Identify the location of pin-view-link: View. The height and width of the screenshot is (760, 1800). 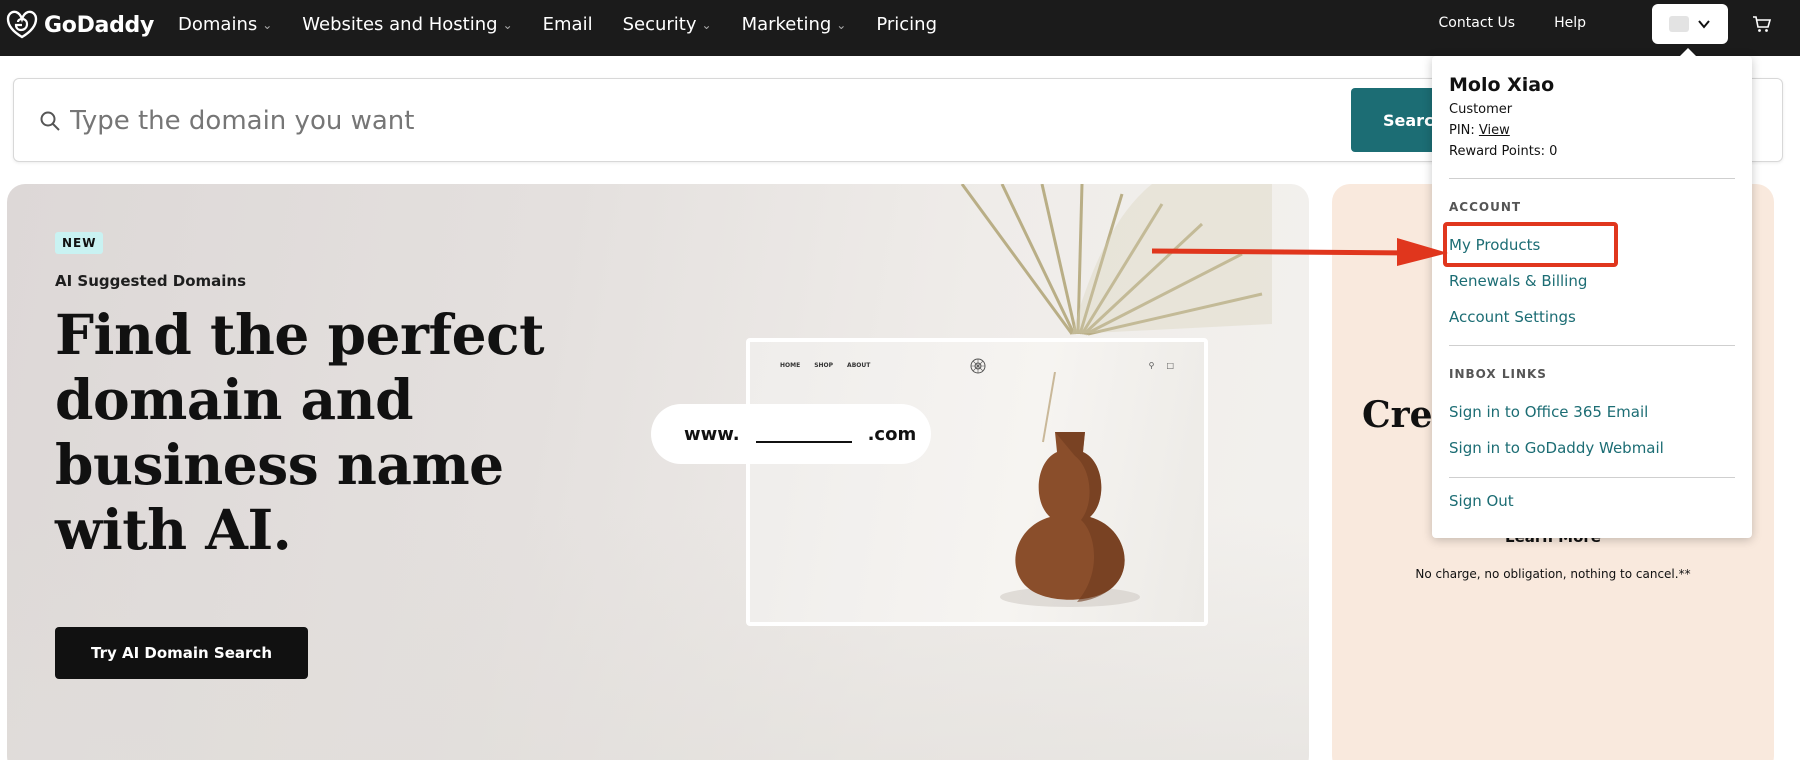
(1494, 130).